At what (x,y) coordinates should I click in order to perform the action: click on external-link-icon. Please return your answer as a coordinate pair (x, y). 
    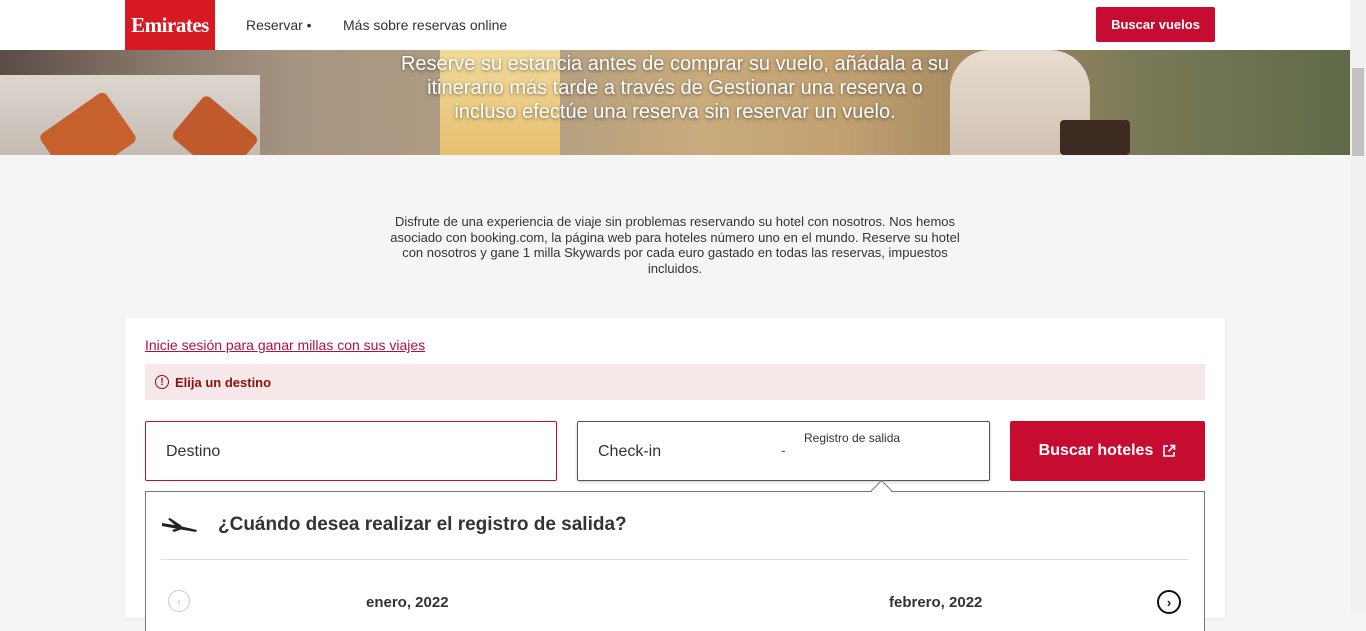
    Looking at the image, I should click on (1169, 450).